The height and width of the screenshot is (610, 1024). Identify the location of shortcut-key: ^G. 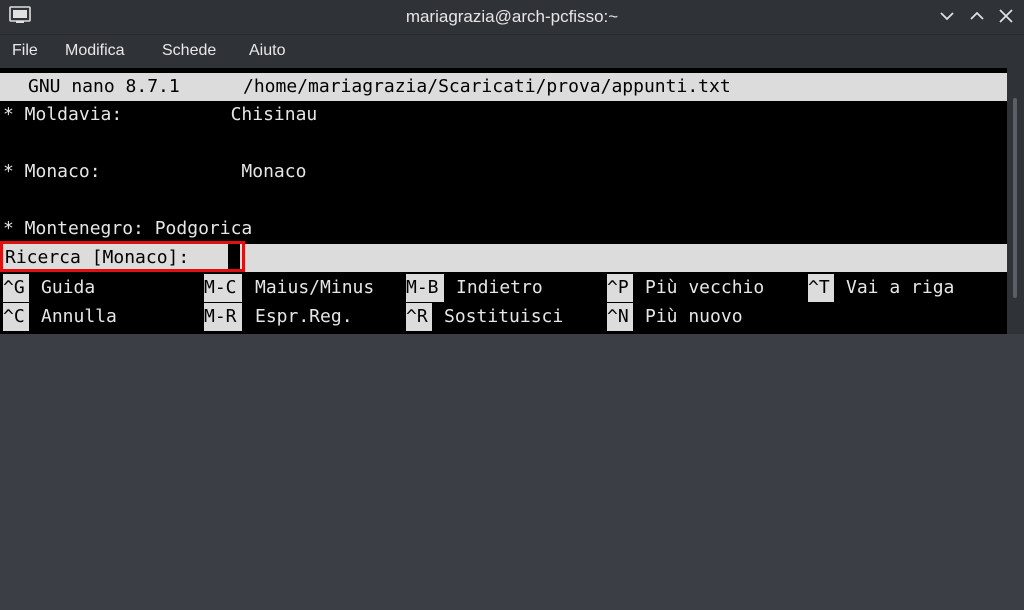
(16, 288).